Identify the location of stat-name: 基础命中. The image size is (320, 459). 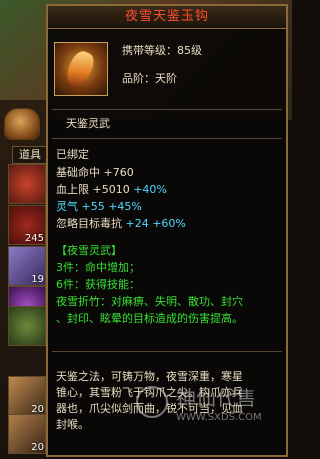
(78, 172).